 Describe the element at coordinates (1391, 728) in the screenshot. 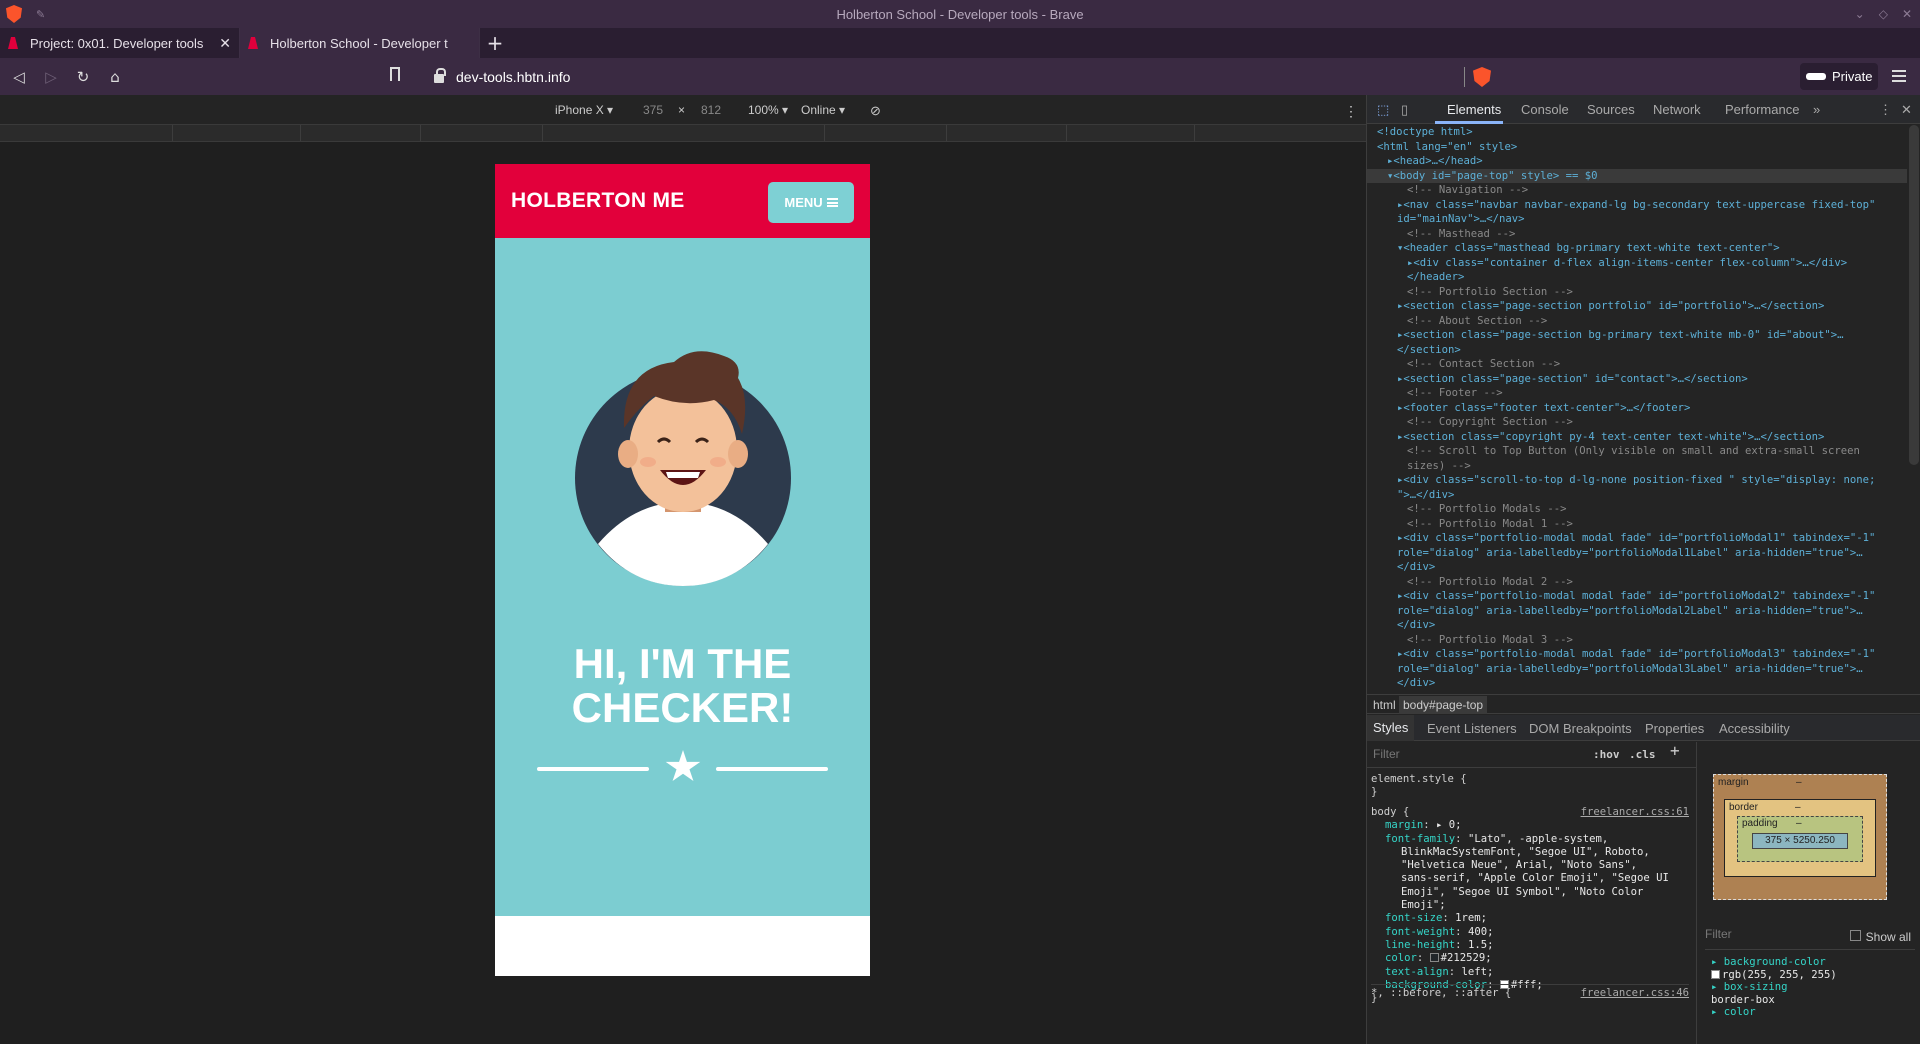

I see `tab-styles: Styles` at that location.